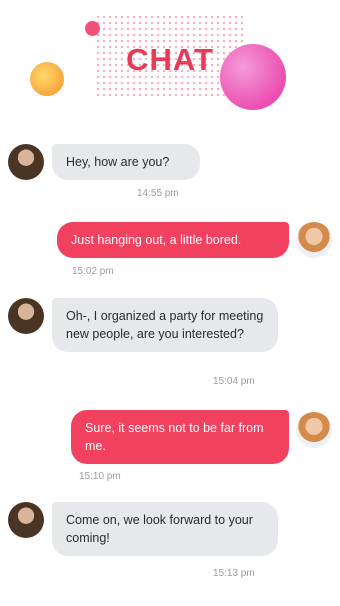  What do you see at coordinates (234, 573) in the screenshot?
I see `message-timestamp: 15:13 pm` at bounding box center [234, 573].